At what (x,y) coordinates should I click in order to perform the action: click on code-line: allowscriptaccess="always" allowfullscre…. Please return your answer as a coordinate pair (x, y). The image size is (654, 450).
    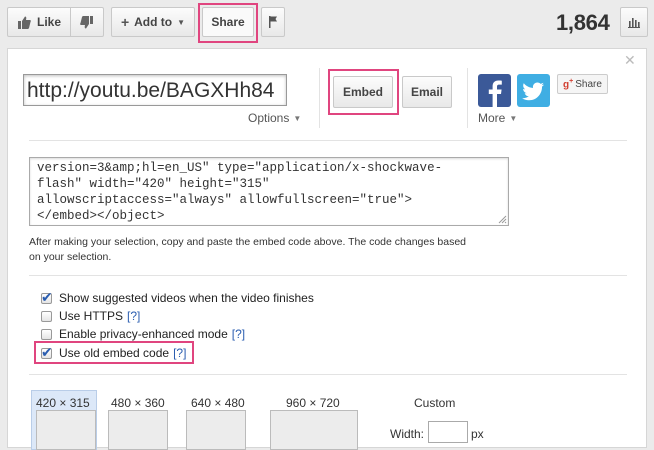
    Looking at the image, I should click on (225, 200).